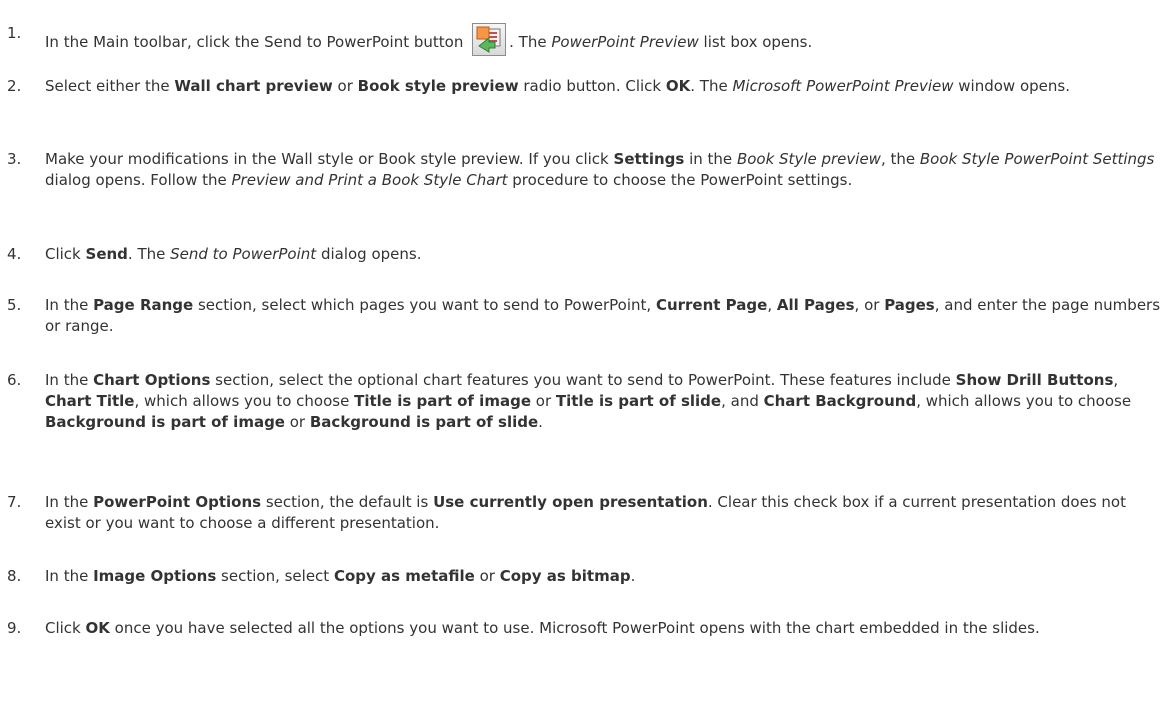 This screenshot has height=709, width=1166. What do you see at coordinates (14, 86) in the screenshot?
I see `step-number: 2.` at bounding box center [14, 86].